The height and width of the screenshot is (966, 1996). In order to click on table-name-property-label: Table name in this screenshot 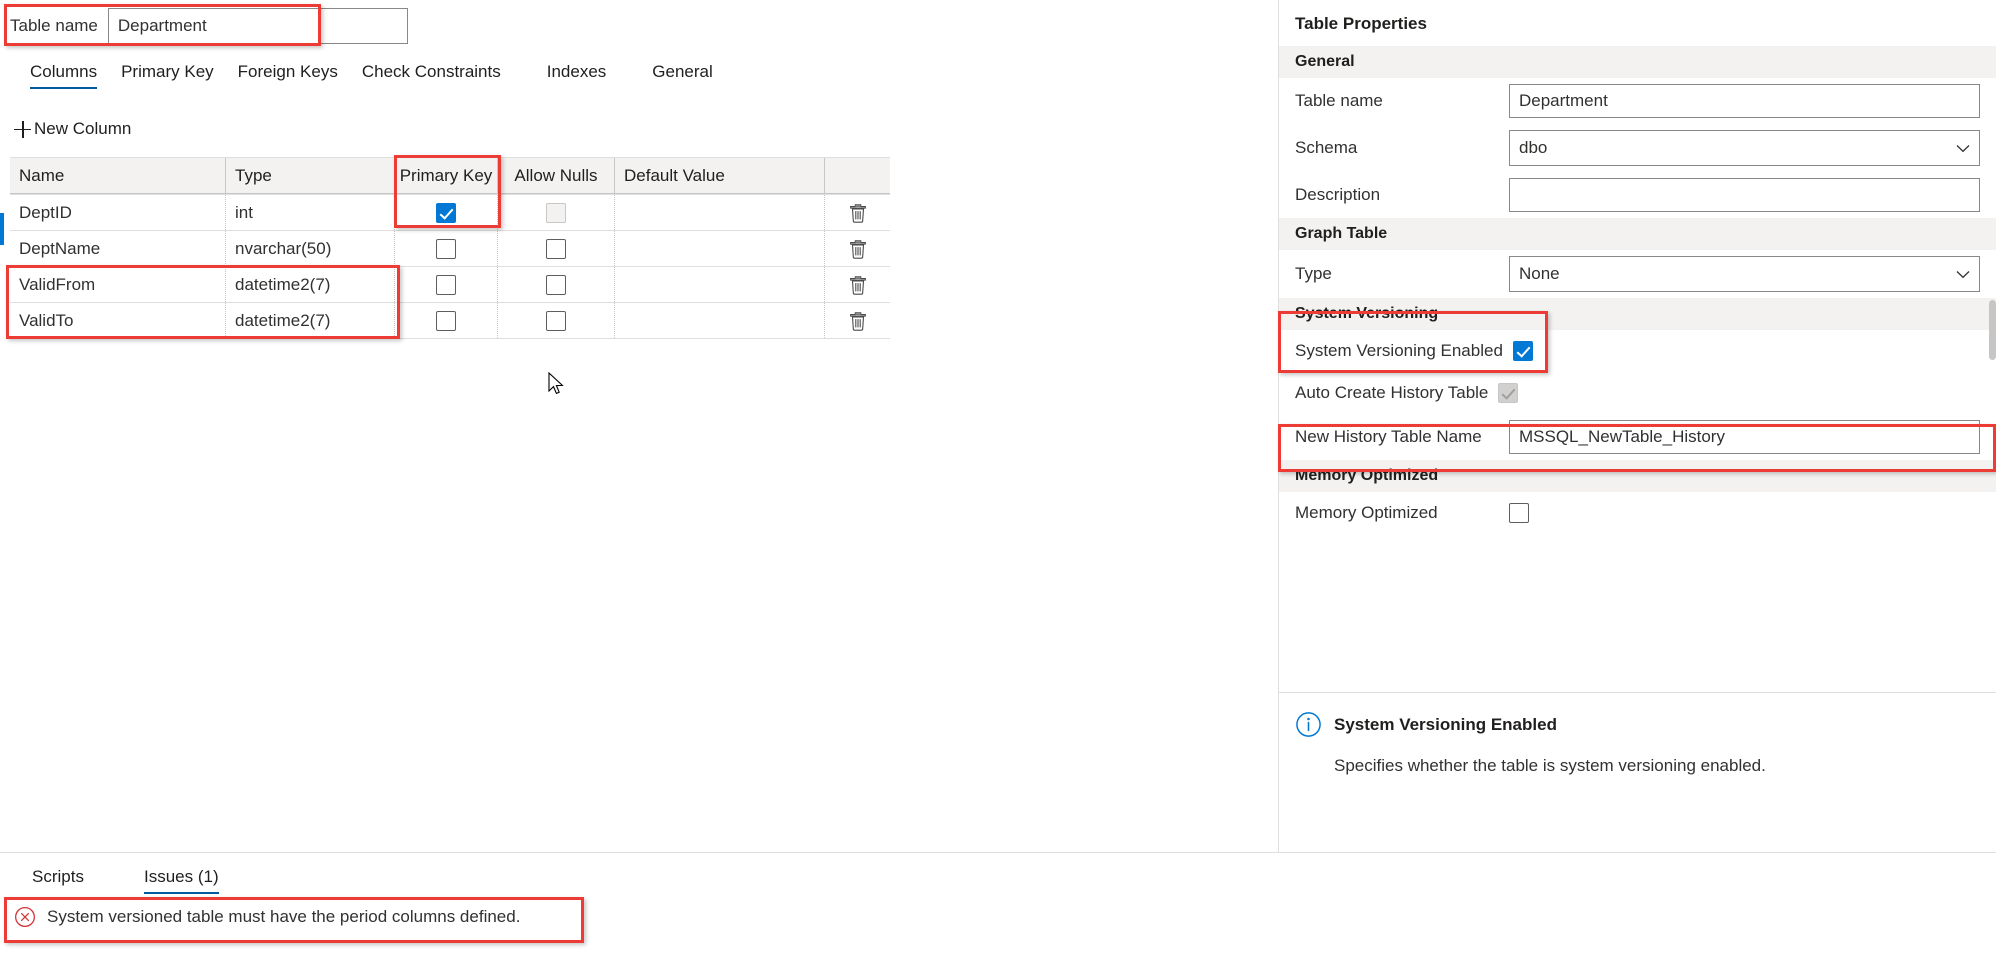, I will do `click(1339, 100)`.